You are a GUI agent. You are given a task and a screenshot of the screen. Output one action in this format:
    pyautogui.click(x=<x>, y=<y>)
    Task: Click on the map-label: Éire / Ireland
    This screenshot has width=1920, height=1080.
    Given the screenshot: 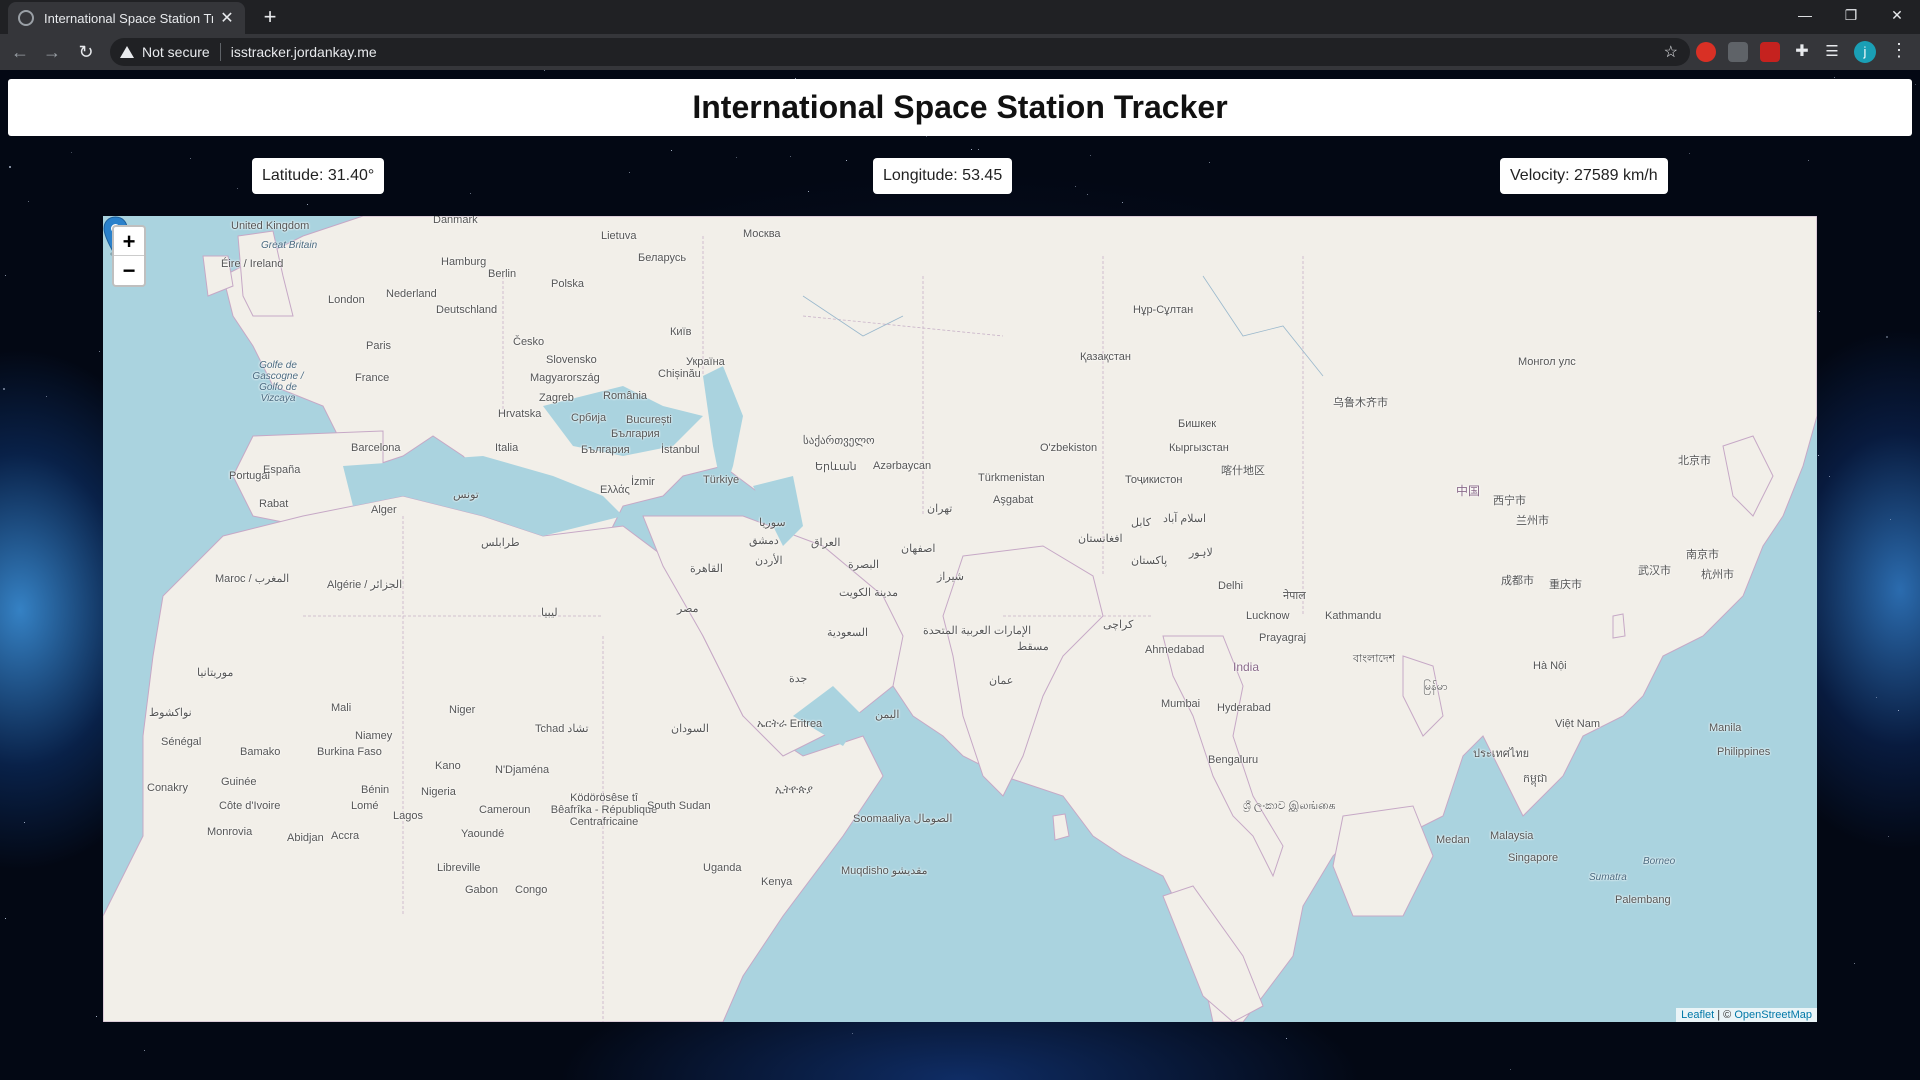 What is the action you would take?
    pyautogui.click(x=252, y=264)
    